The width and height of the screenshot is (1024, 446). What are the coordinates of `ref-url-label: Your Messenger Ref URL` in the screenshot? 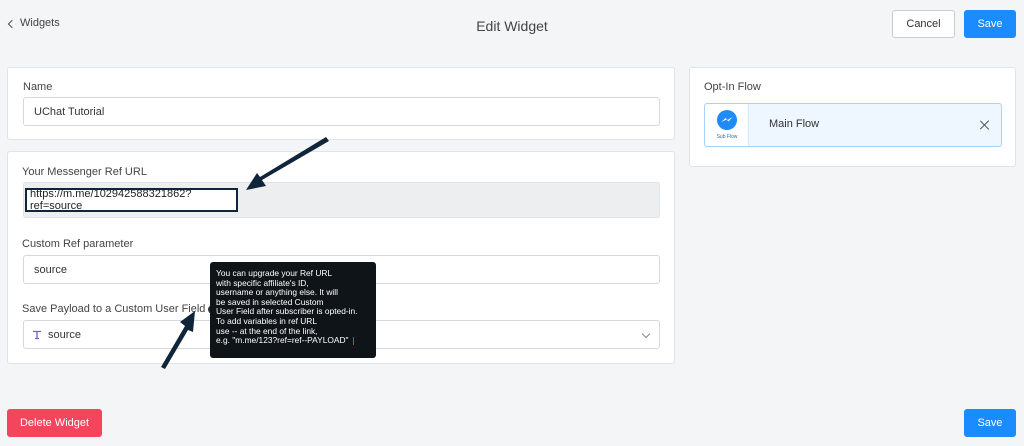 It's located at (84, 172).